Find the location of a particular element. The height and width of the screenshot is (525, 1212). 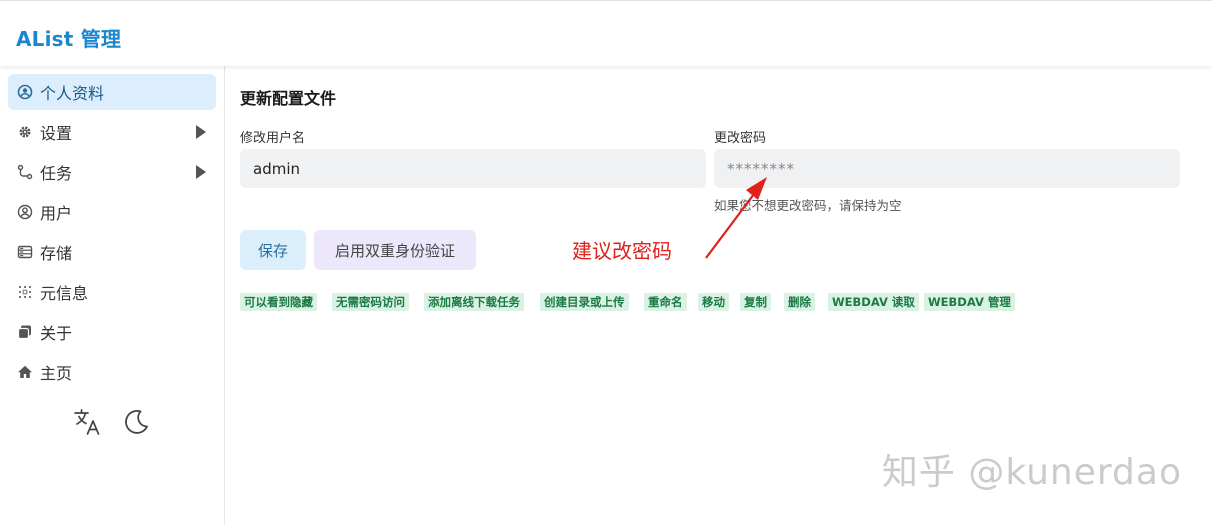

enable-2fa-button: 启用双重身份验证 is located at coordinates (395, 250).